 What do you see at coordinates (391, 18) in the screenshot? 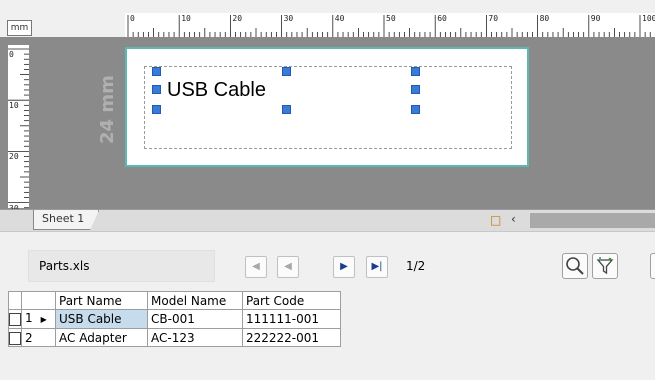
I see `ruler-label: 50` at bounding box center [391, 18].